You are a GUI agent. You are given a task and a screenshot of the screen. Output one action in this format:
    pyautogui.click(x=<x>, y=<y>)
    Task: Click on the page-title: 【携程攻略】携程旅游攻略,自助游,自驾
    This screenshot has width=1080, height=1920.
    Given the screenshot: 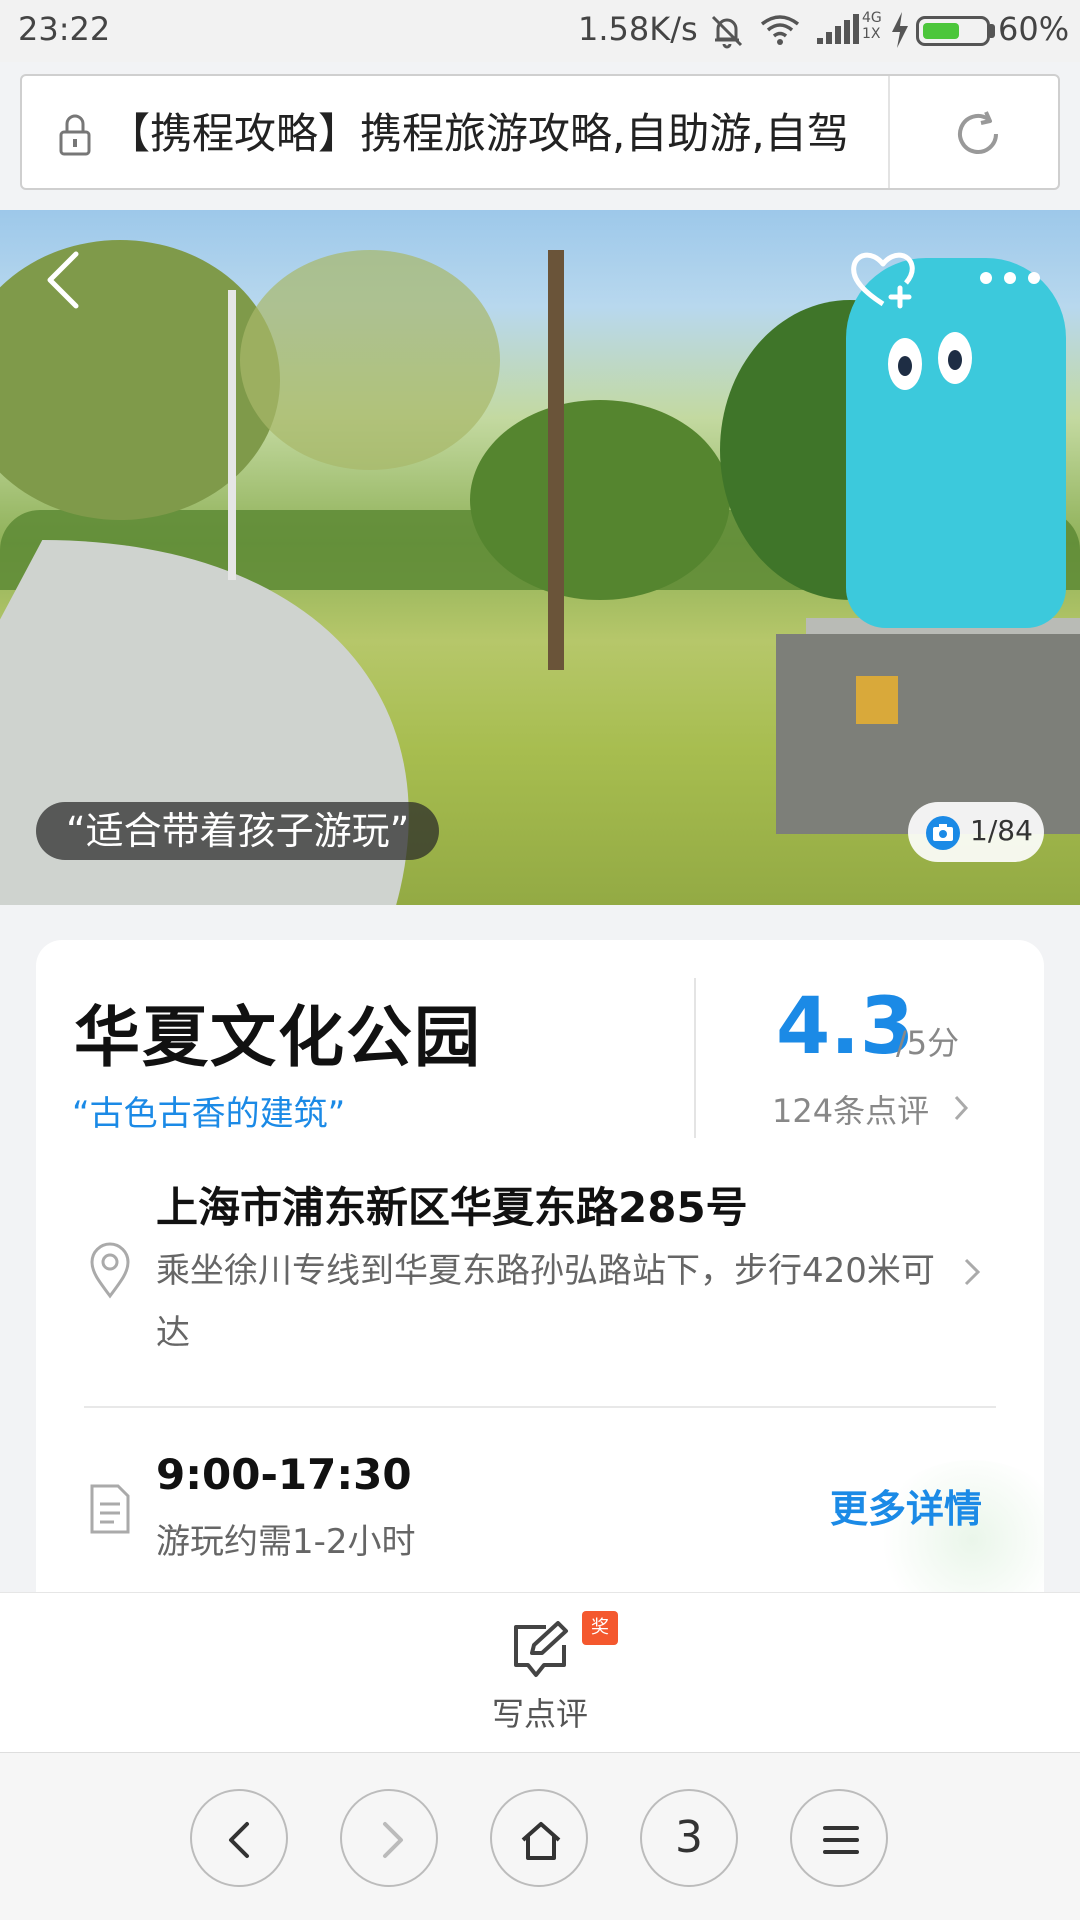 What is the action you would take?
    pyautogui.click(x=498, y=134)
    